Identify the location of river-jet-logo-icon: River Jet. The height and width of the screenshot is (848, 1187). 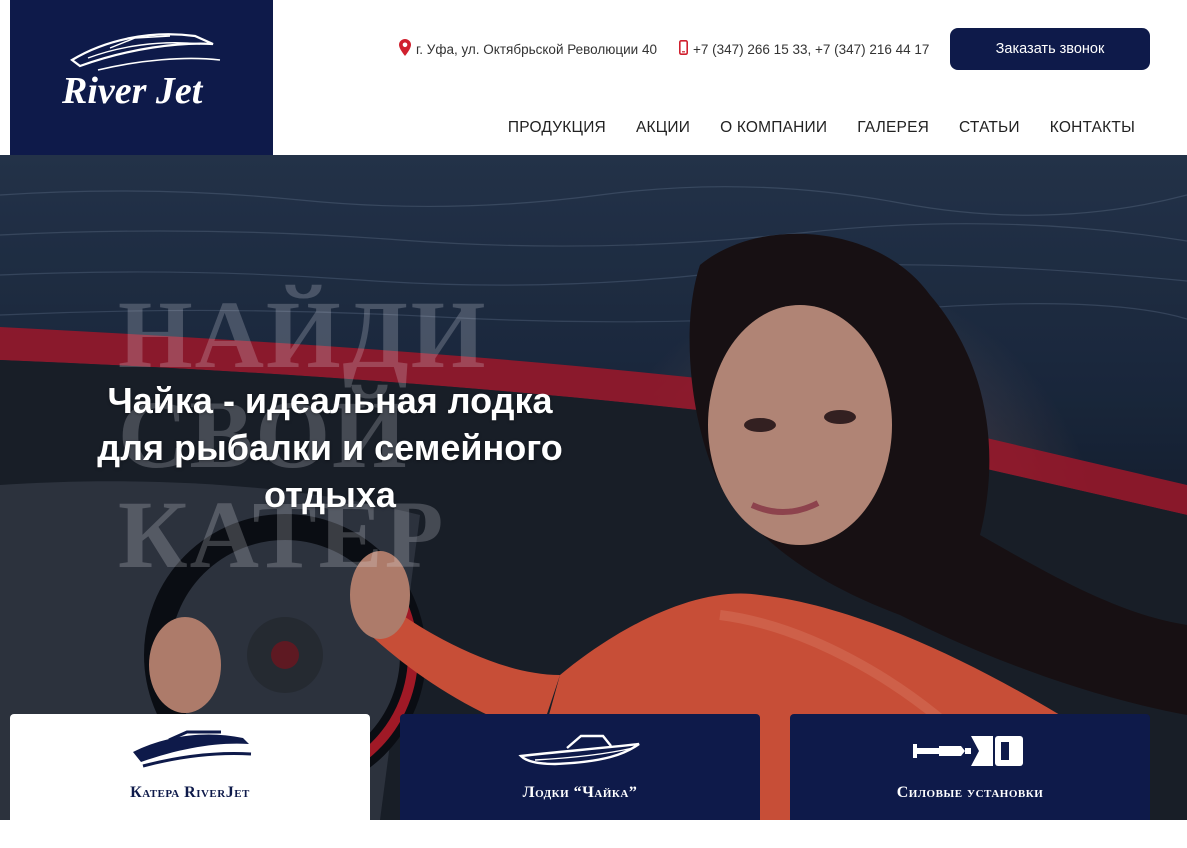
(141, 72).